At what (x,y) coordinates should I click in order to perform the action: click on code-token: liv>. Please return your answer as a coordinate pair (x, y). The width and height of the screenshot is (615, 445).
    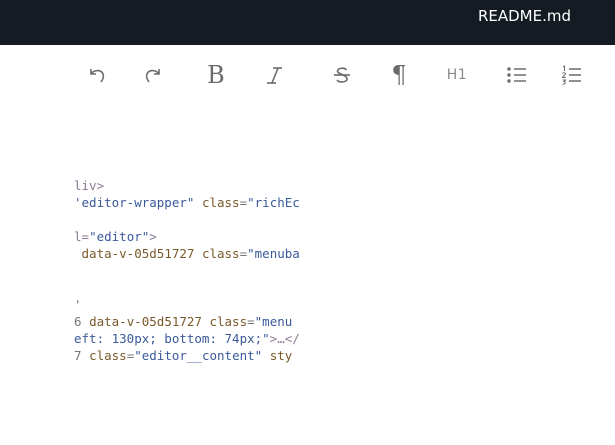
    Looking at the image, I should click on (89, 185).